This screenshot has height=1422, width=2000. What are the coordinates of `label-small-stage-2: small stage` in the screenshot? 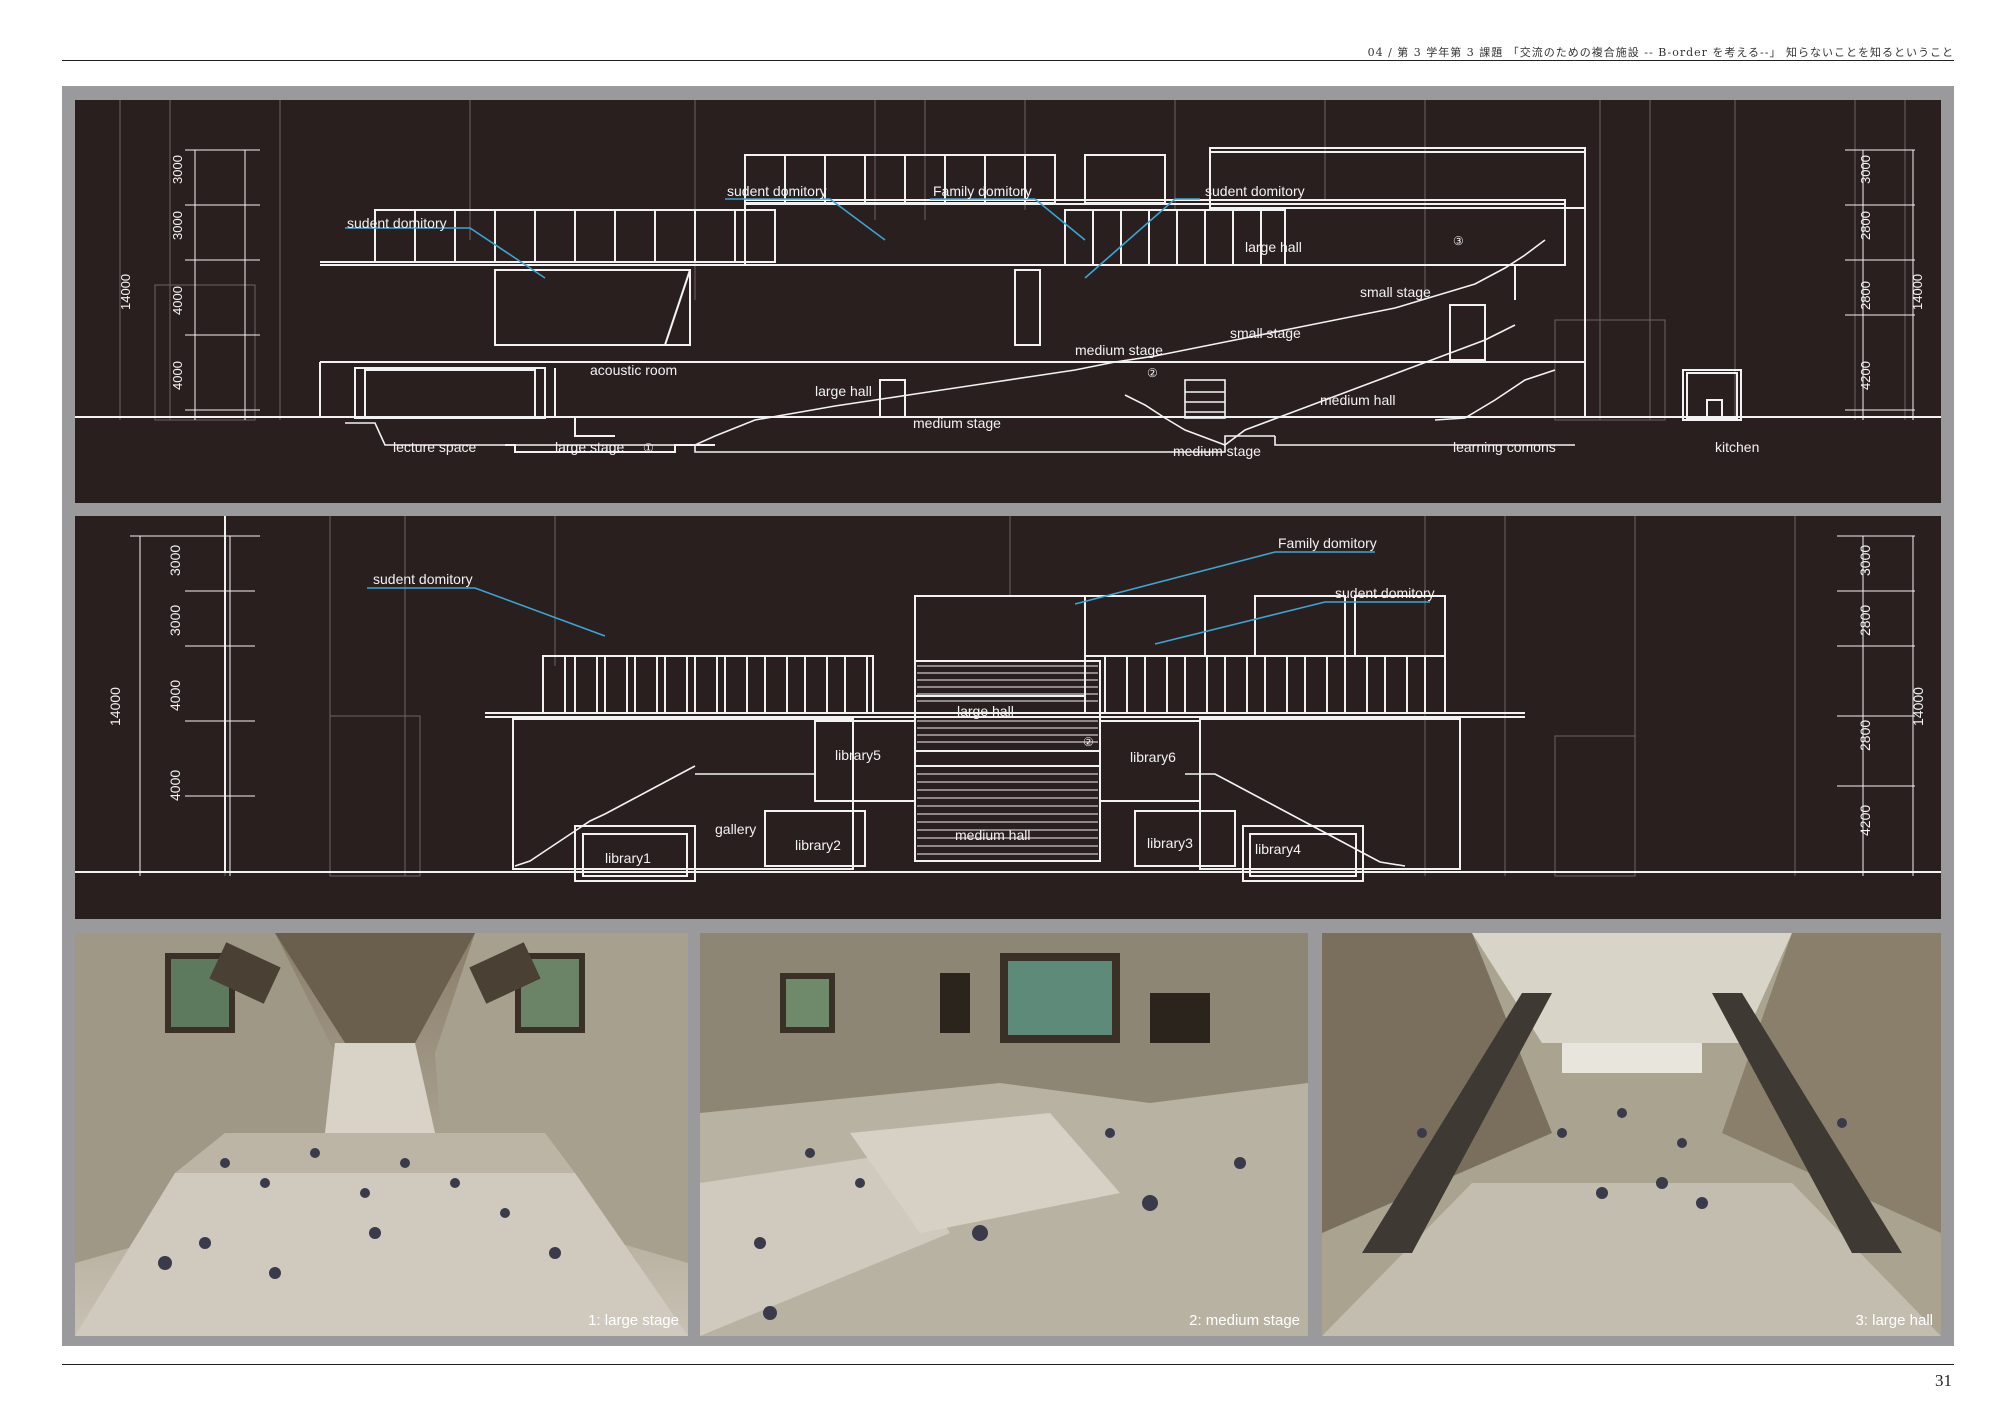 It's located at (1265, 333).